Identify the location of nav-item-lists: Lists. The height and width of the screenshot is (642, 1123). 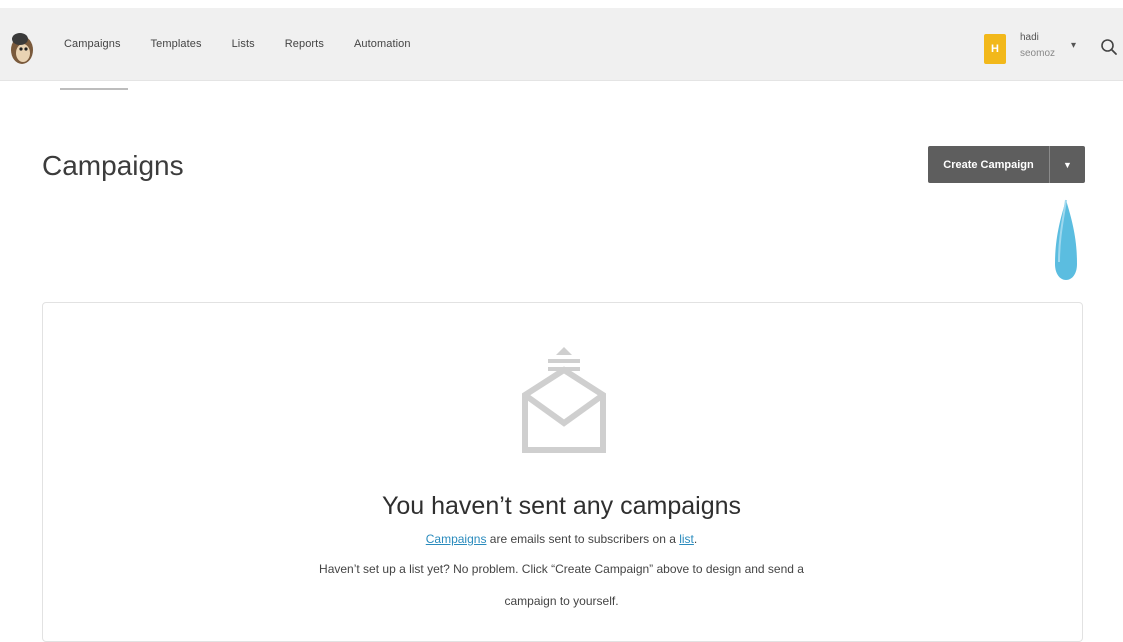
(243, 44).